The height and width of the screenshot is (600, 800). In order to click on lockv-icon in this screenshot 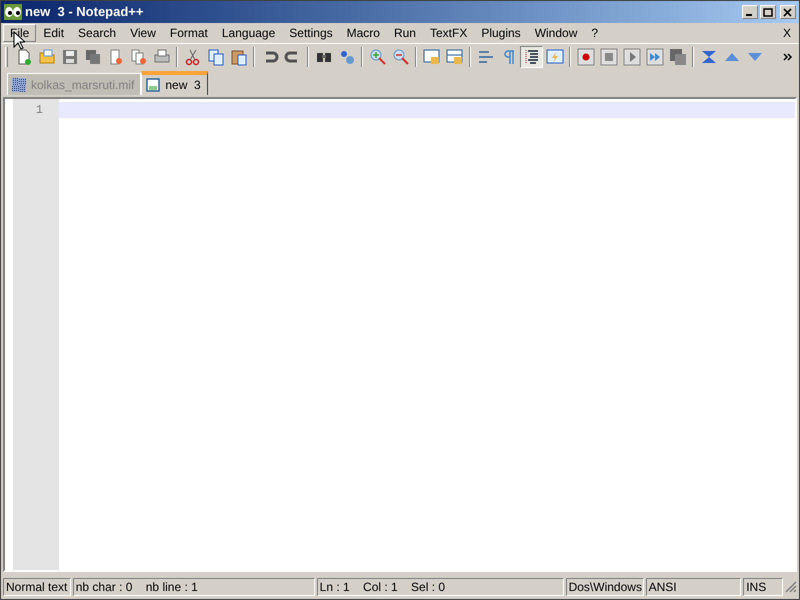, I will do `click(431, 57)`.